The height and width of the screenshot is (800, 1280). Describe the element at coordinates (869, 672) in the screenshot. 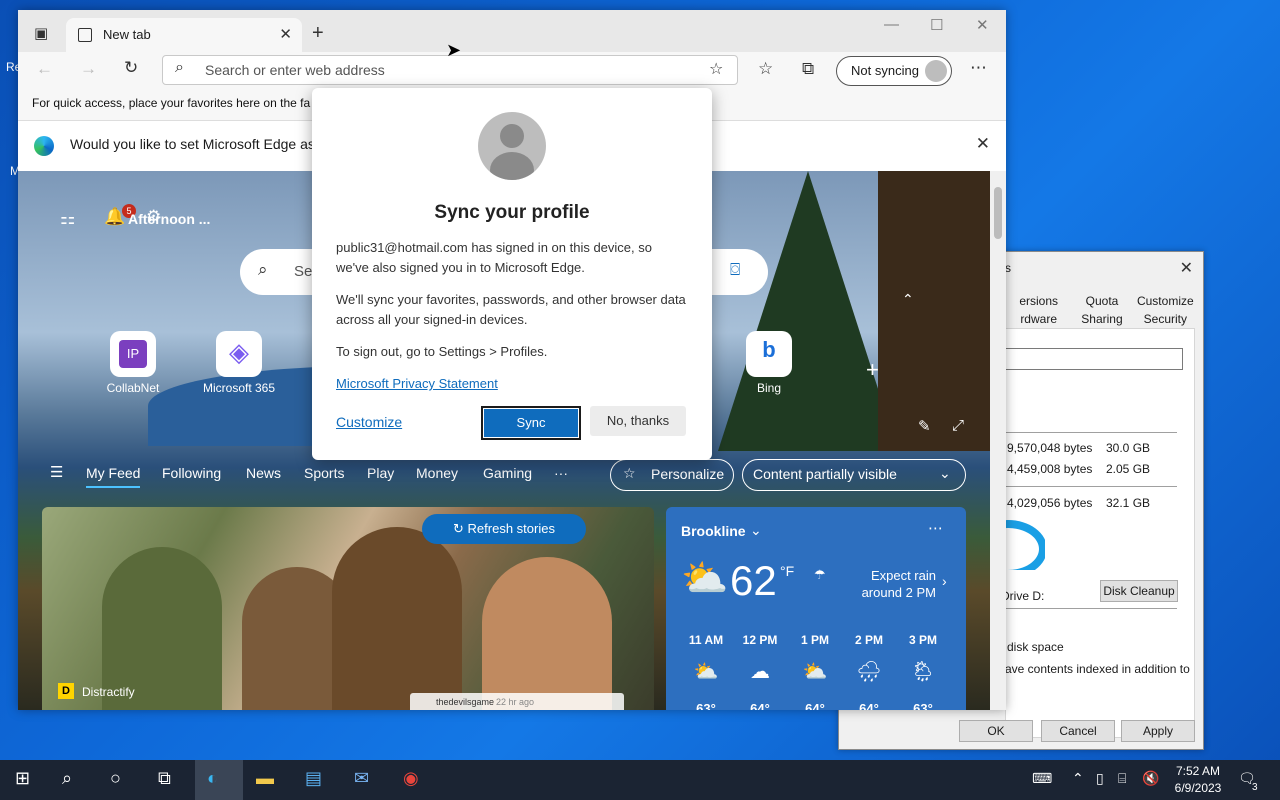

I see `rain-cloud-icon: 🌧` at that location.